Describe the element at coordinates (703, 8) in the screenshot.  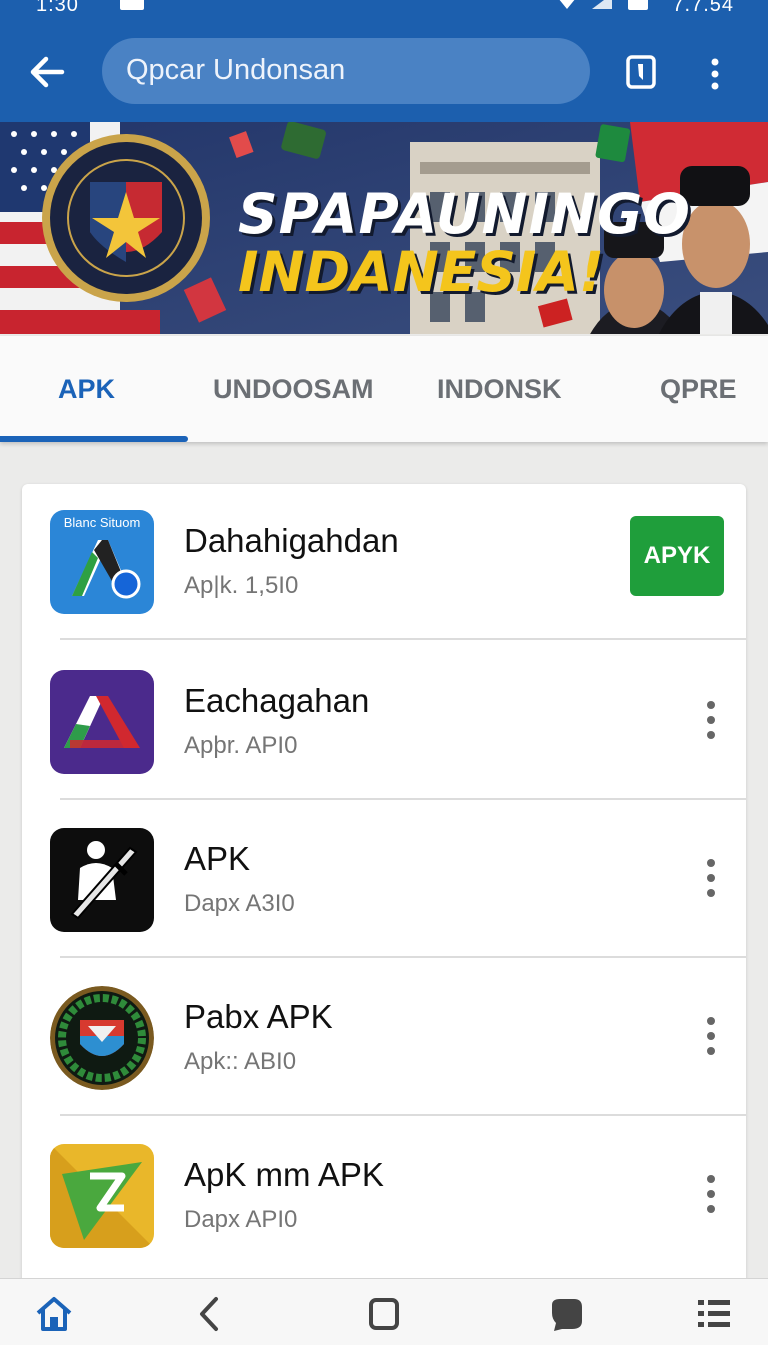
I see `status-right-text: 7.7.54` at that location.